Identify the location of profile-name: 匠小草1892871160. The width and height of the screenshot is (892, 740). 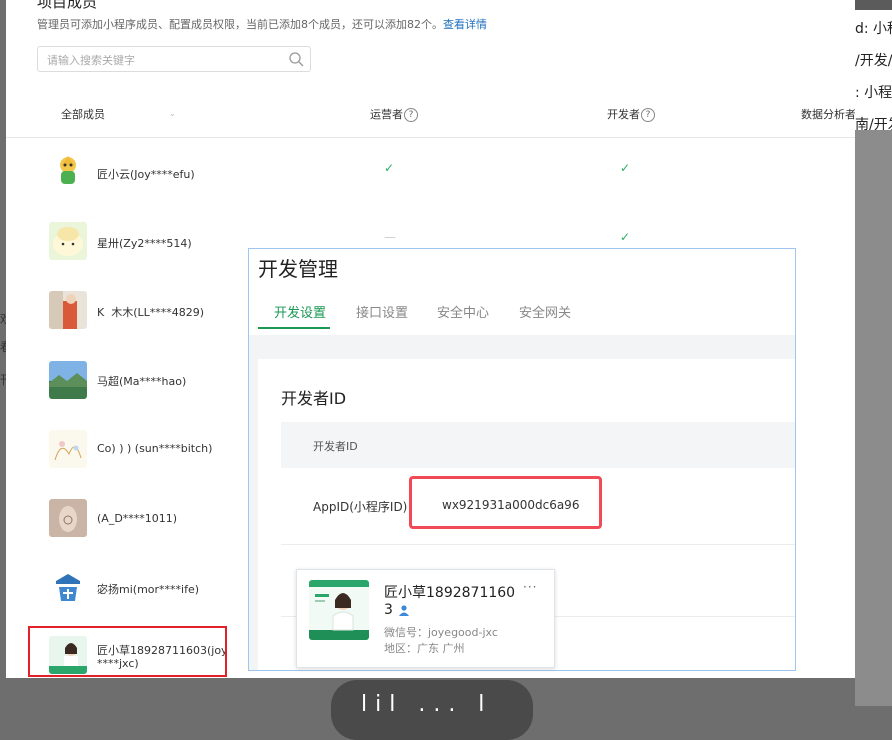
(450, 593).